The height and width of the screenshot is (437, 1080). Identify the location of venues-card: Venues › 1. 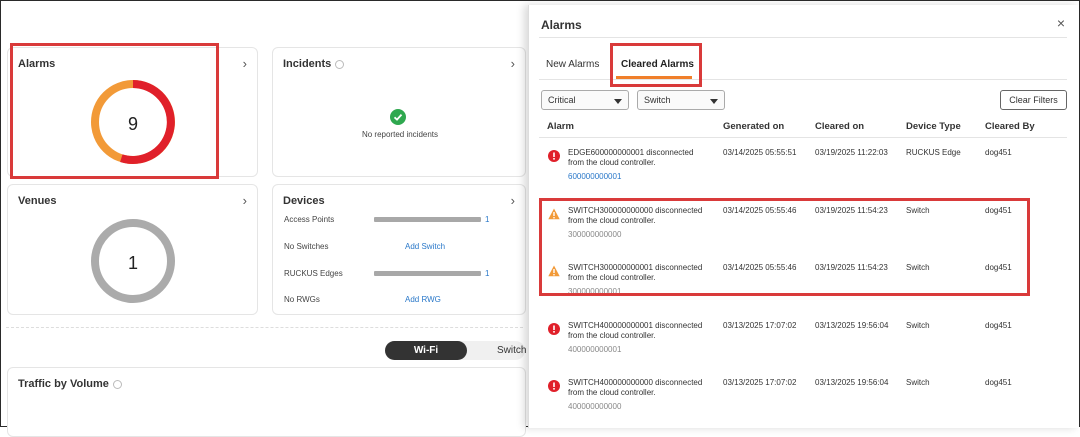
(132, 249).